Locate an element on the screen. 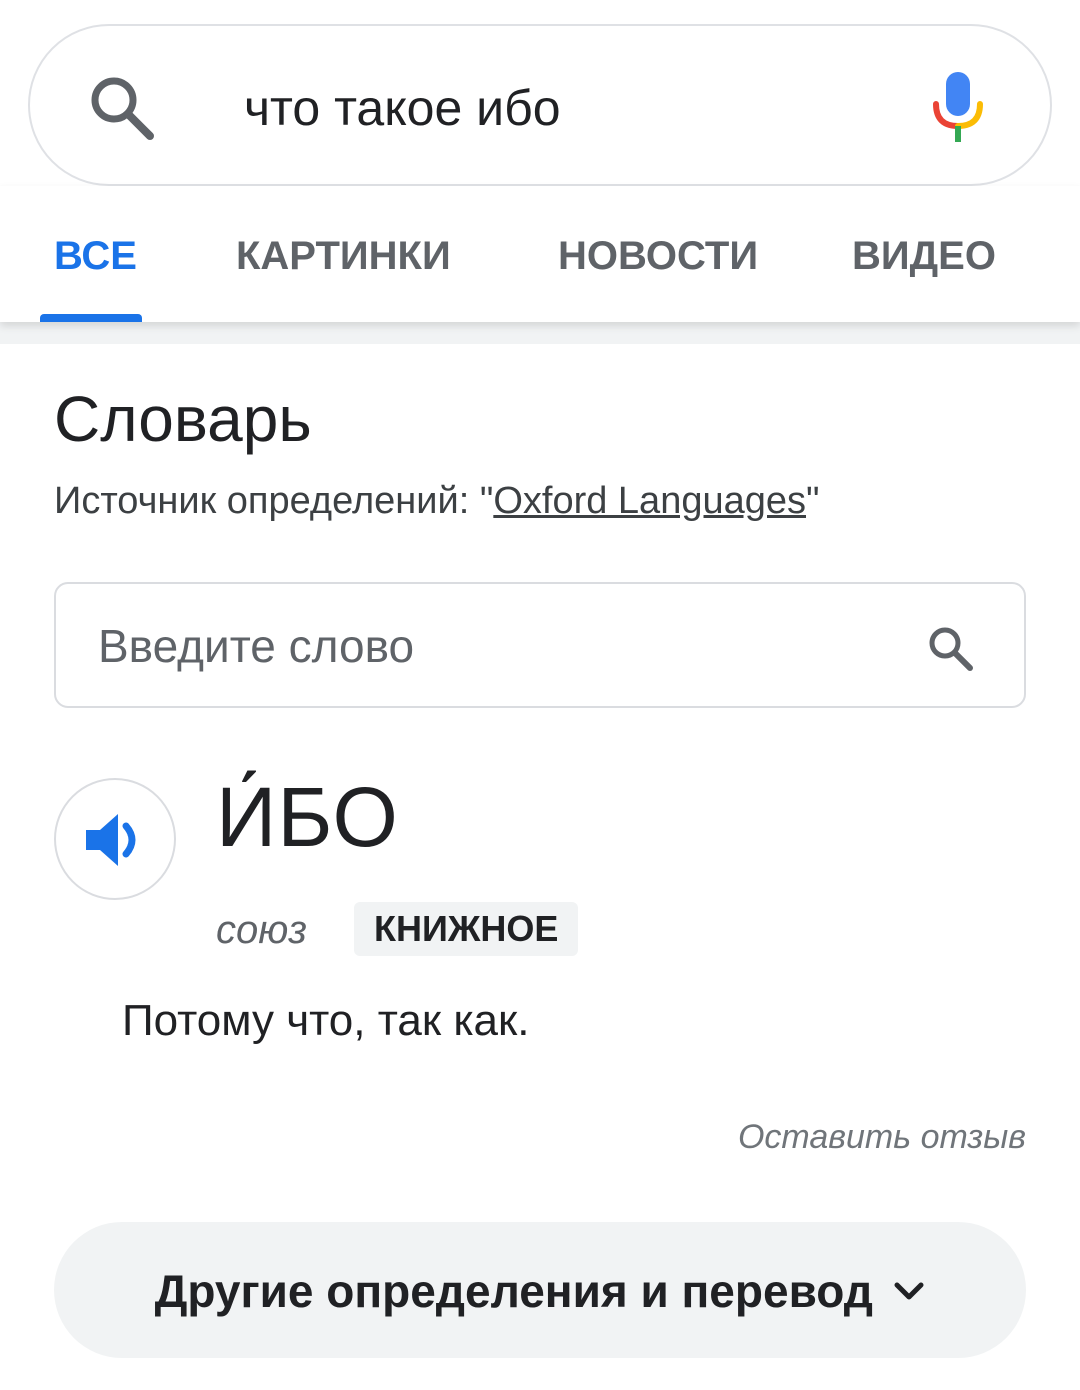  microphone-icon is located at coordinates (958, 108).